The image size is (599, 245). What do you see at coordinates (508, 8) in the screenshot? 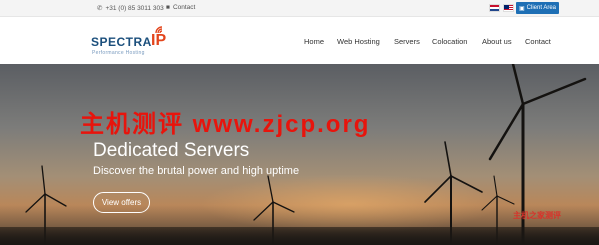
I see `flag-en-icon` at bounding box center [508, 8].